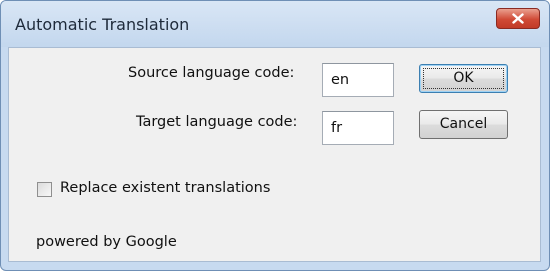 This screenshot has height=271, width=550. Describe the element at coordinates (106, 242) in the screenshot. I see `powered-by-text: powered by Google` at that location.